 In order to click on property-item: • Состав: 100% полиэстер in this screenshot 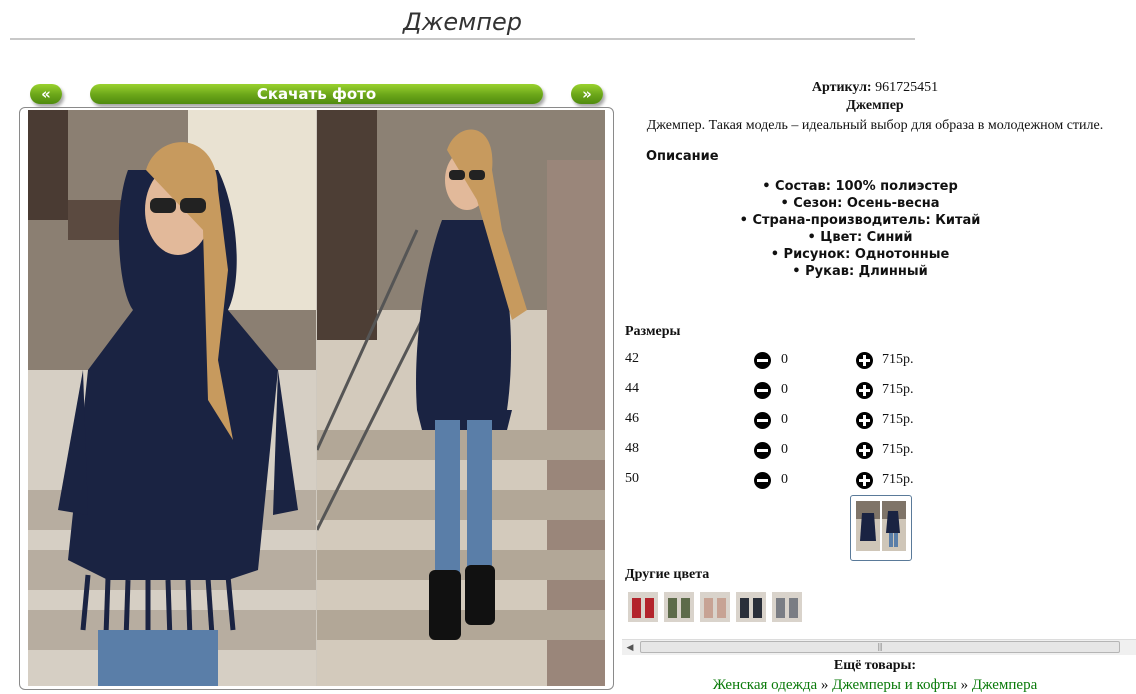, I will do `click(860, 186)`.